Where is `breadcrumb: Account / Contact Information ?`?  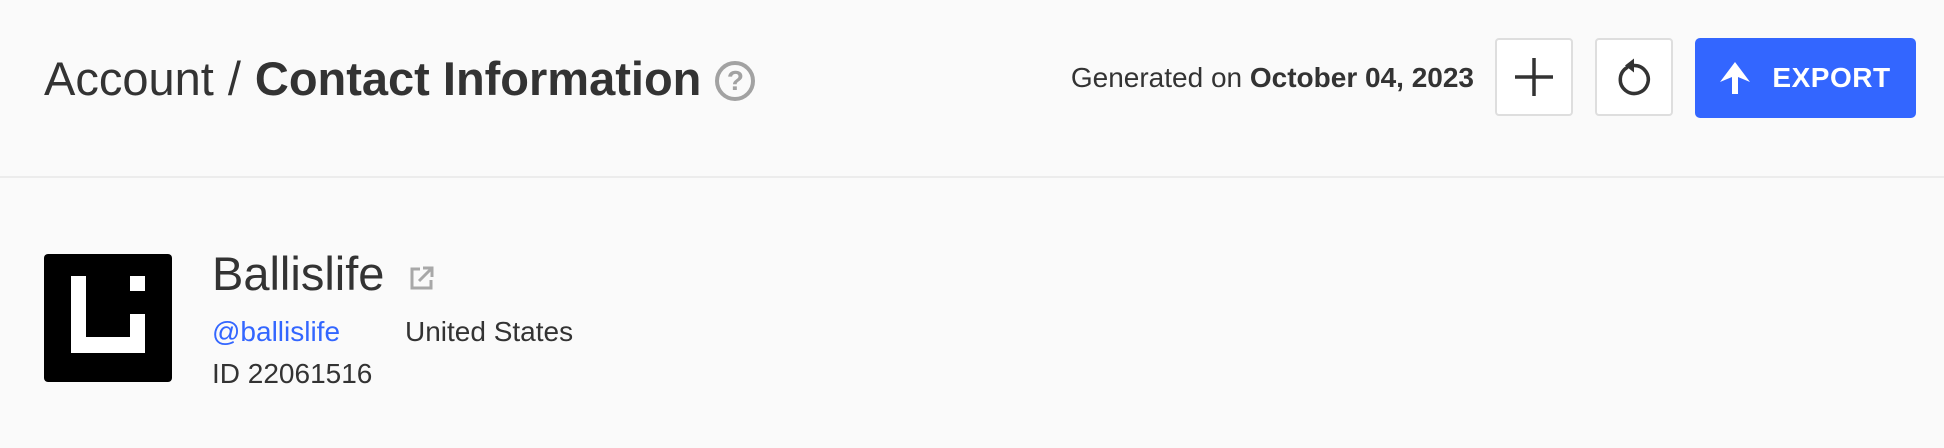 breadcrumb: Account / Contact Information ? is located at coordinates (400, 78).